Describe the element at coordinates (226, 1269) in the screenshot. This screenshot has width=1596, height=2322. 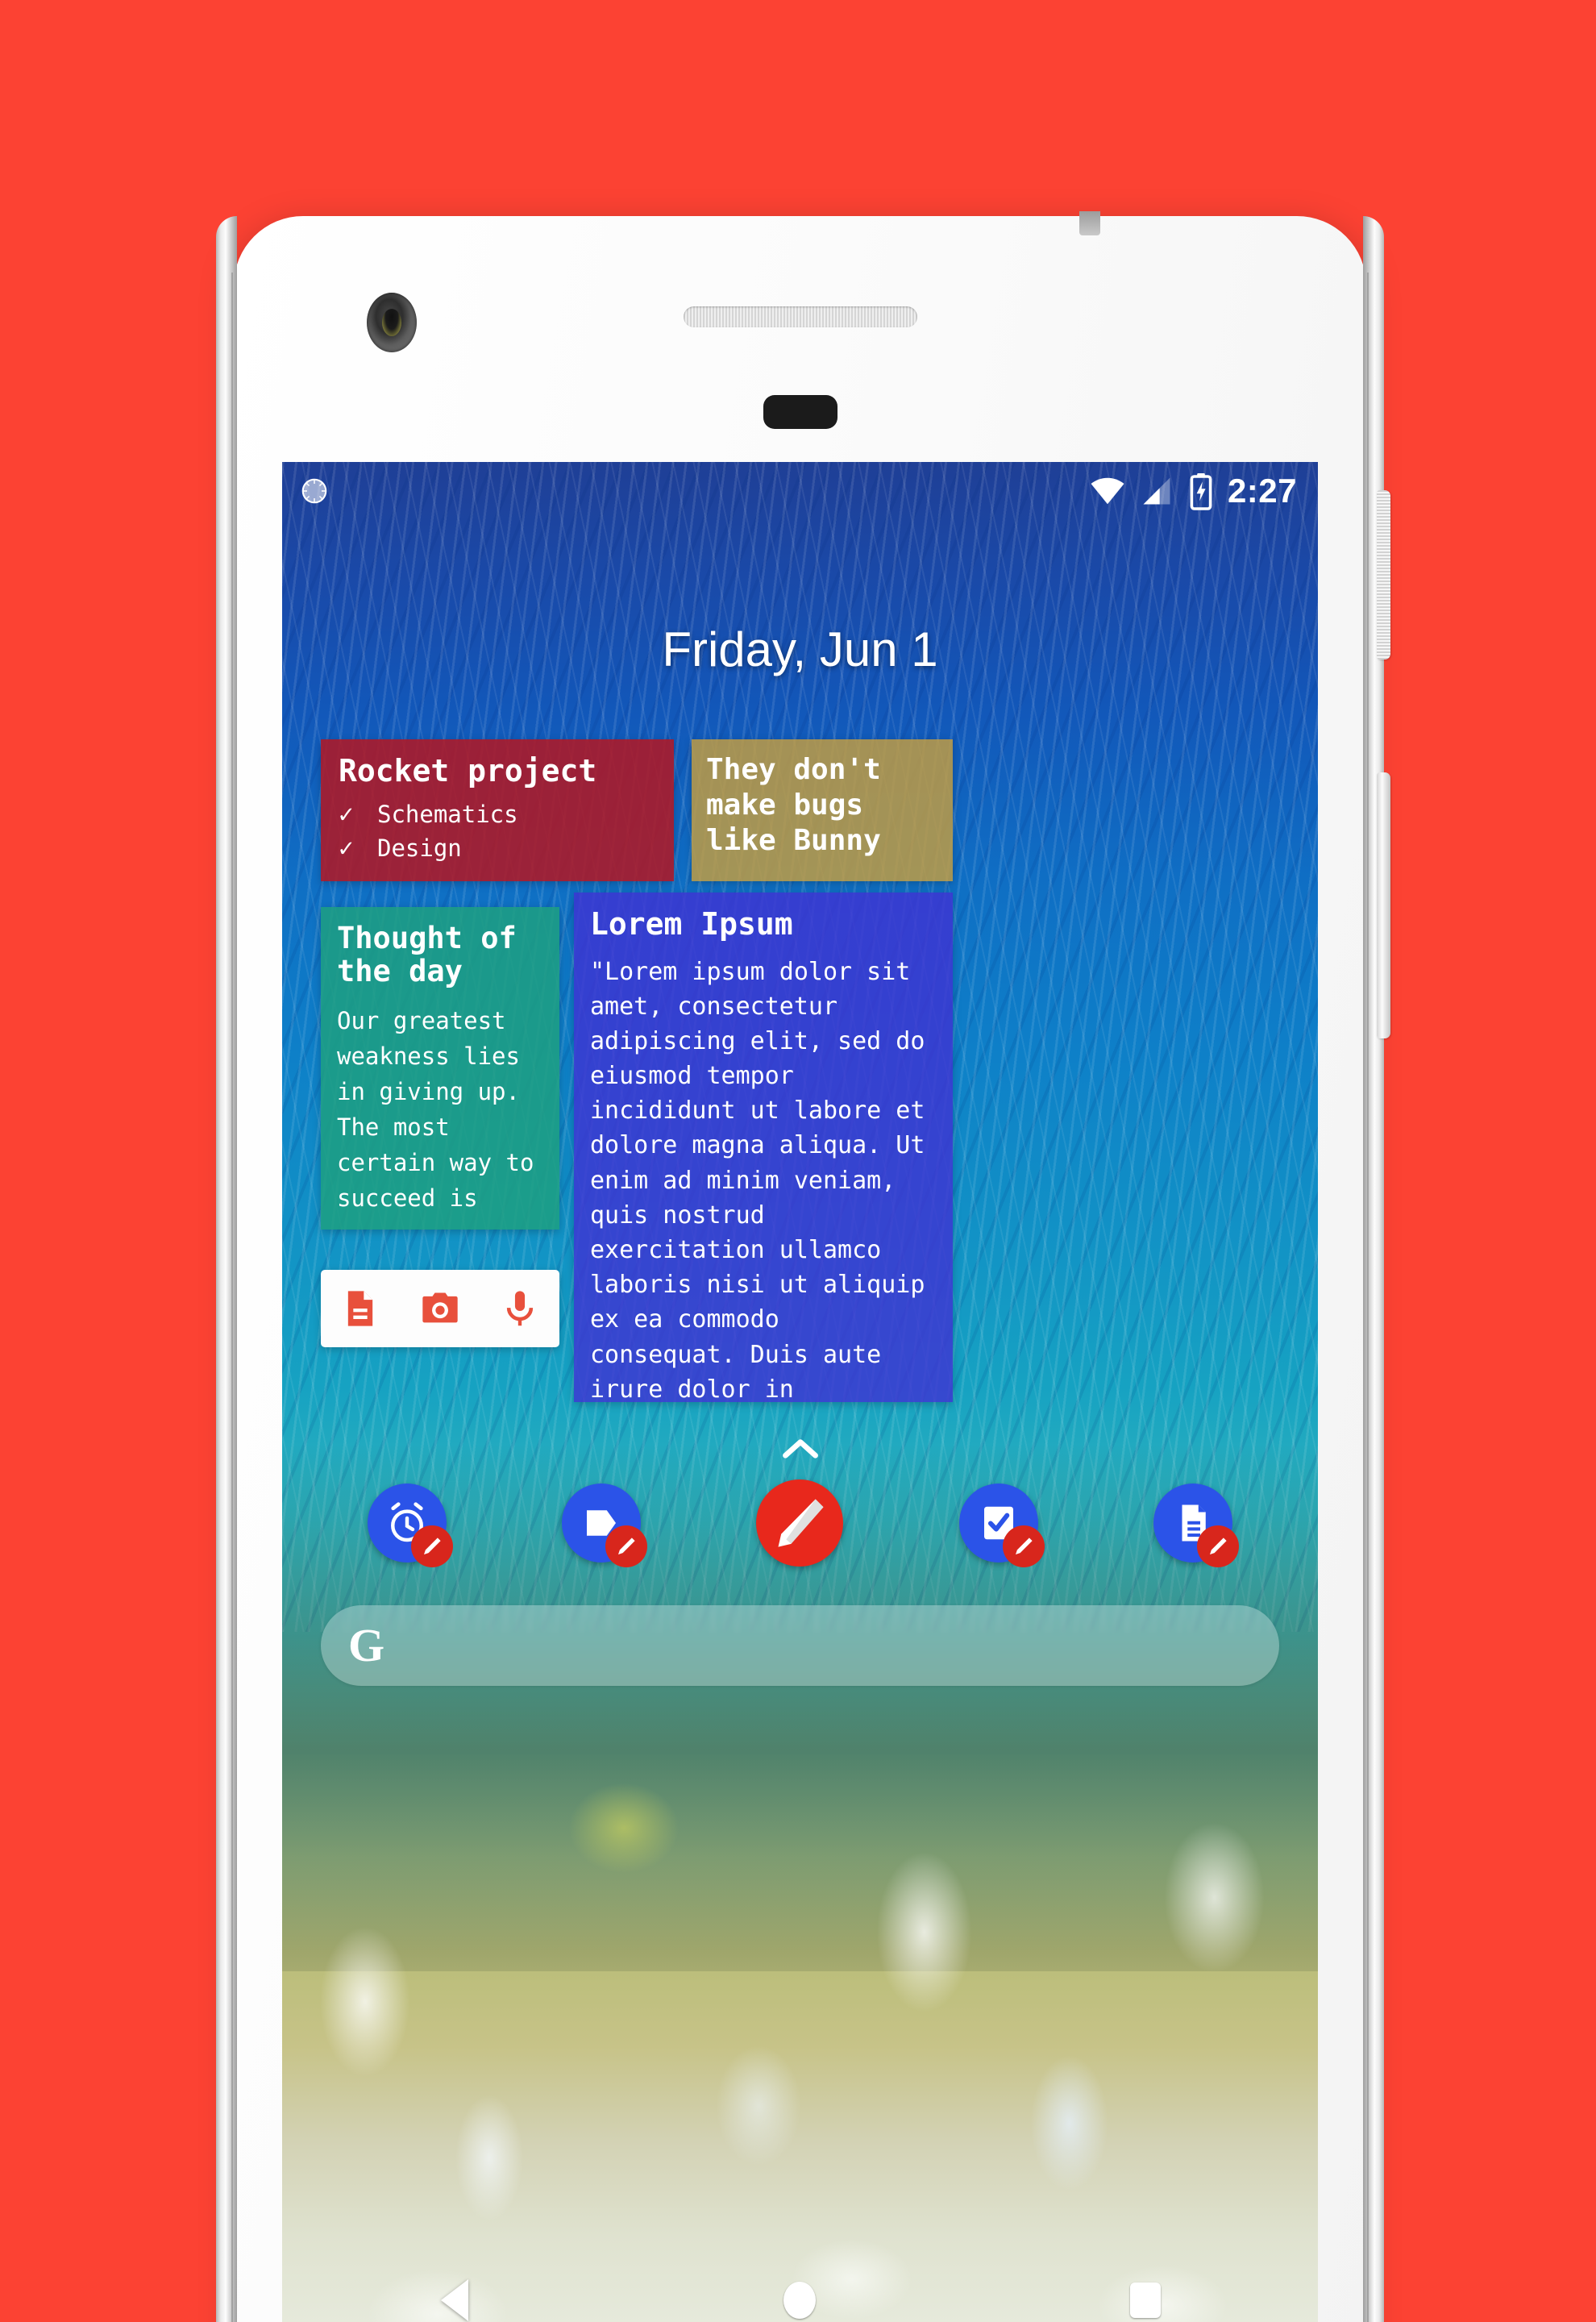
I see `phone-left-rail` at that location.